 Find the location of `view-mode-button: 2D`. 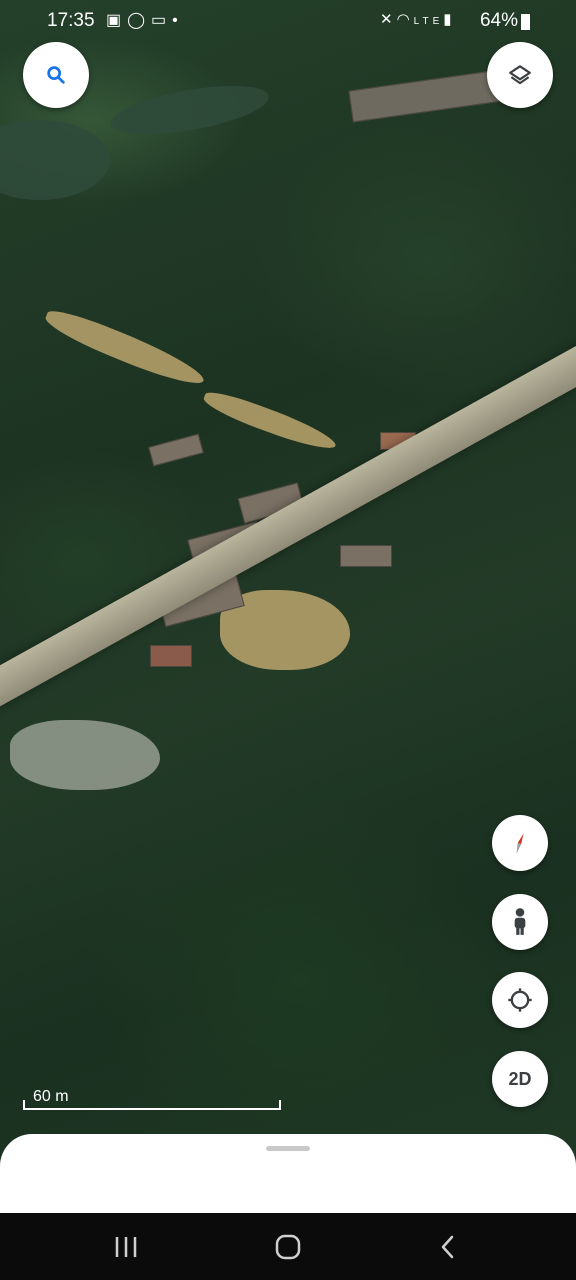

view-mode-button: 2D is located at coordinates (520, 1079).